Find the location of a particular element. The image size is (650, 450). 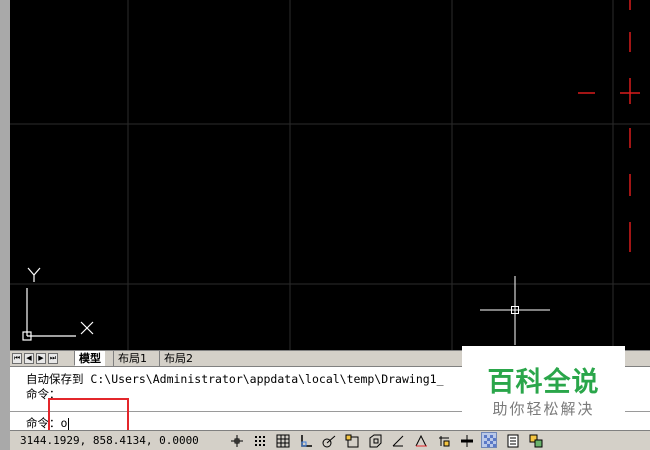

infer-constraints-toggle is located at coordinates (236, 440).